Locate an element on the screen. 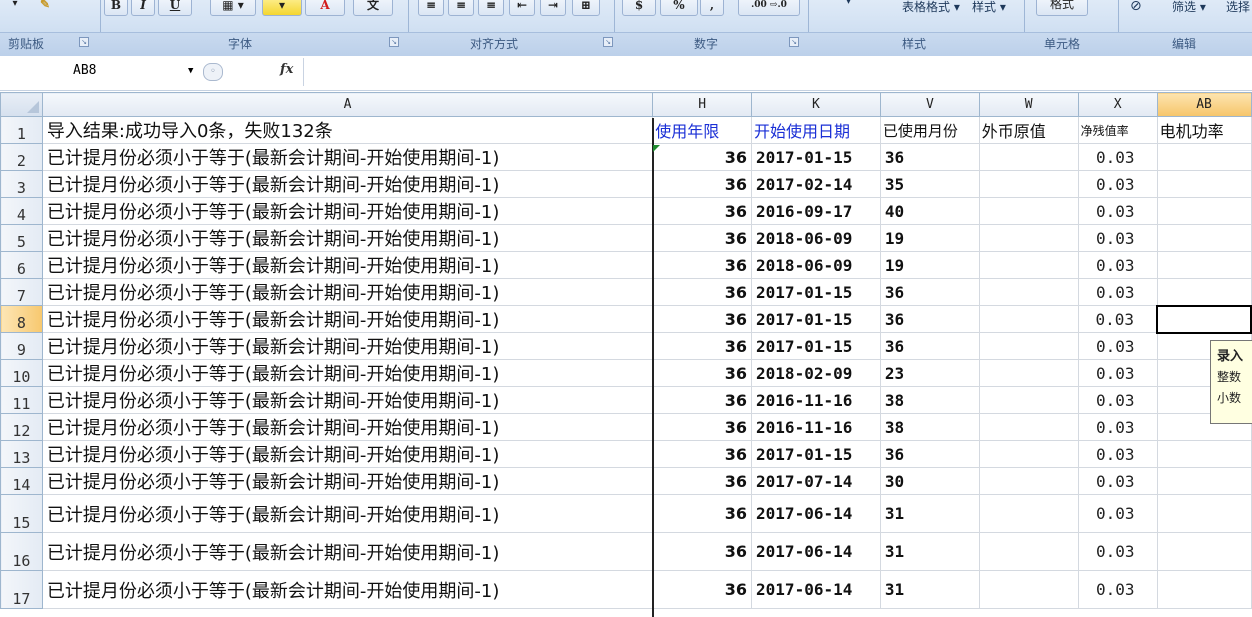  paste-dropdown-icon: ▾ is located at coordinates (15, 8).